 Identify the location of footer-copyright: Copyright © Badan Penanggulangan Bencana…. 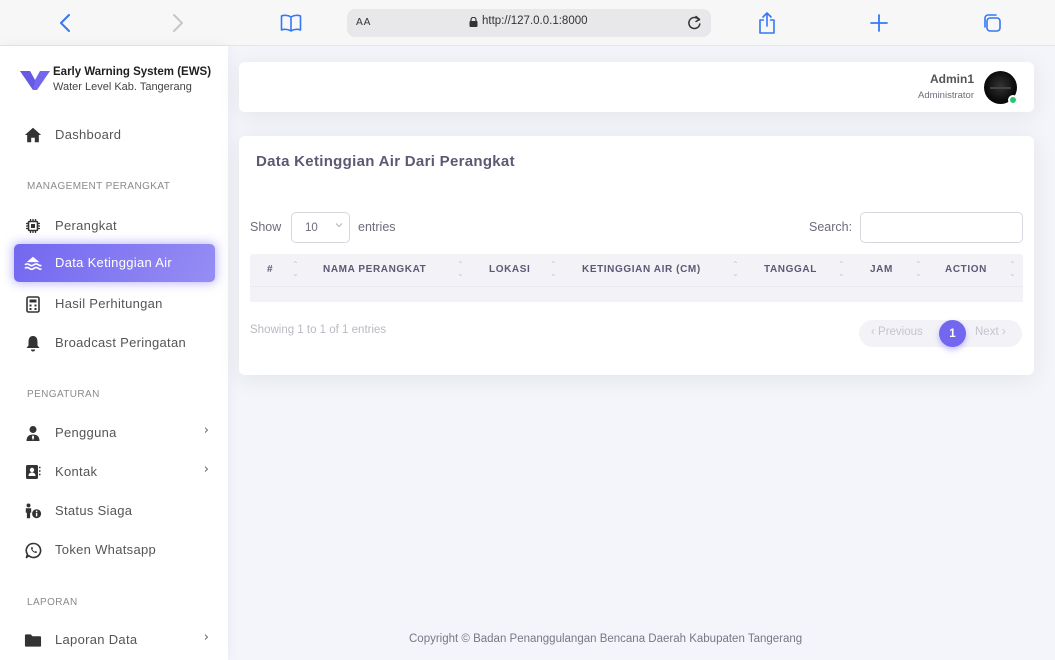
(606, 639).